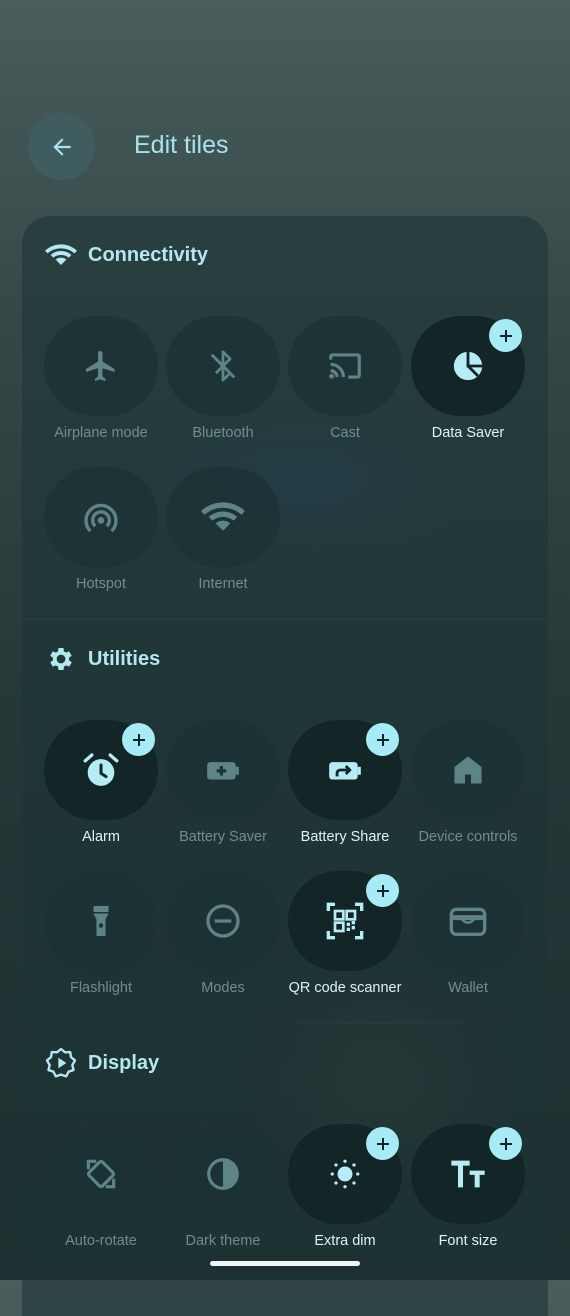 The height and width of the screenshot is (1316, 570). Describe the element at coordinates (101, 837) in the screenshot. I see `tile-label: Alarm` at that location.